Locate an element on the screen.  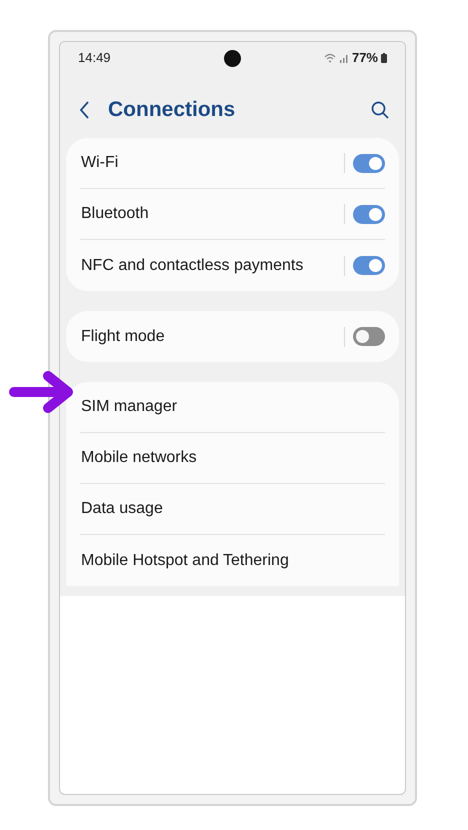
page-title: Connections is located at coordinates (172, 110).